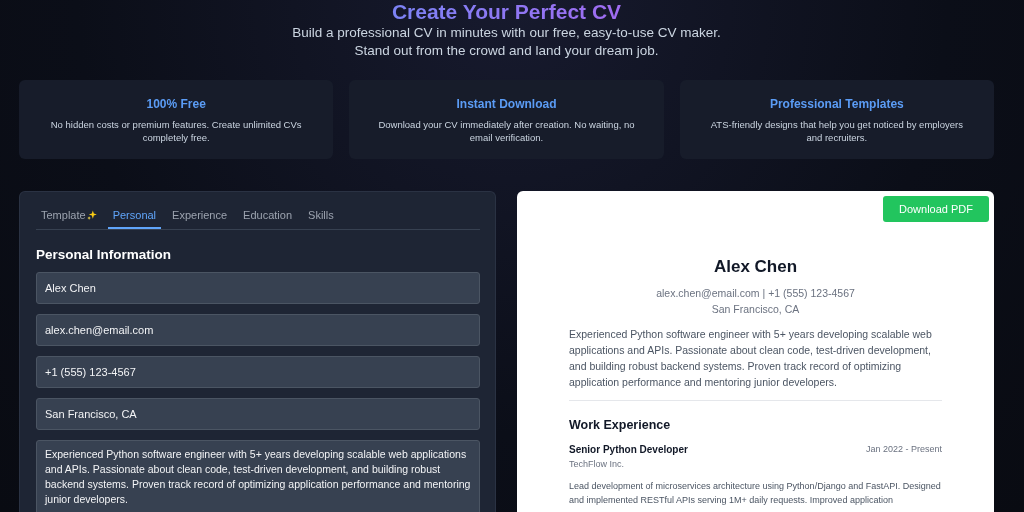 This screenshot has height=512, width=1024. I want to click on cv-name: Alex Chen, so click(755, 267).